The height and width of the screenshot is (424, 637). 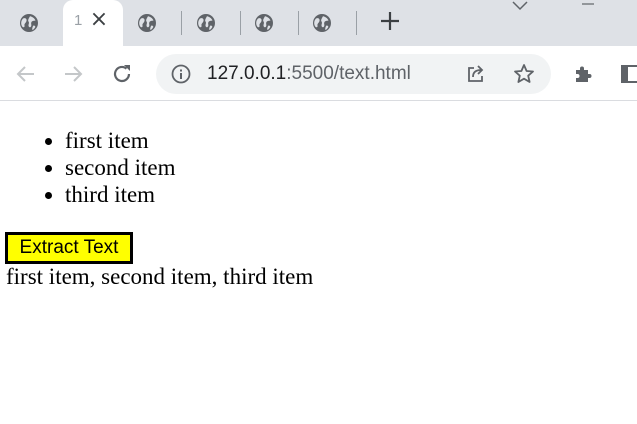 I want to click on address-bar: 127.0.0.1:5500/text.html, so click(x=353, y=74).